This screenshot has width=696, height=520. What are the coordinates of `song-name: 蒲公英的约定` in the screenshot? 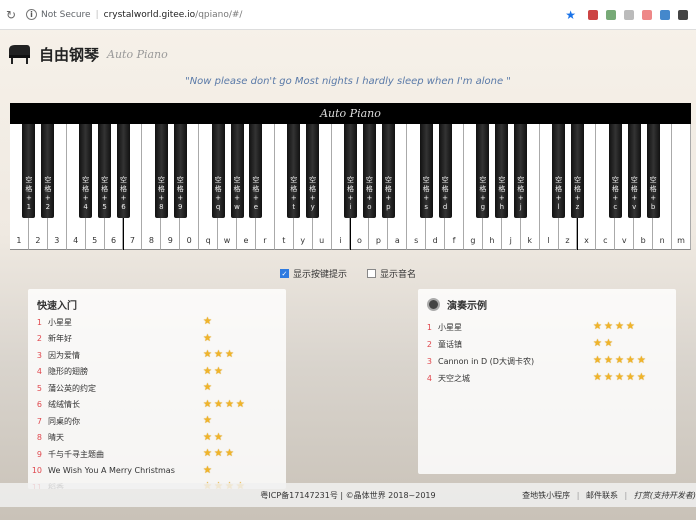 It's located at (125, 388).